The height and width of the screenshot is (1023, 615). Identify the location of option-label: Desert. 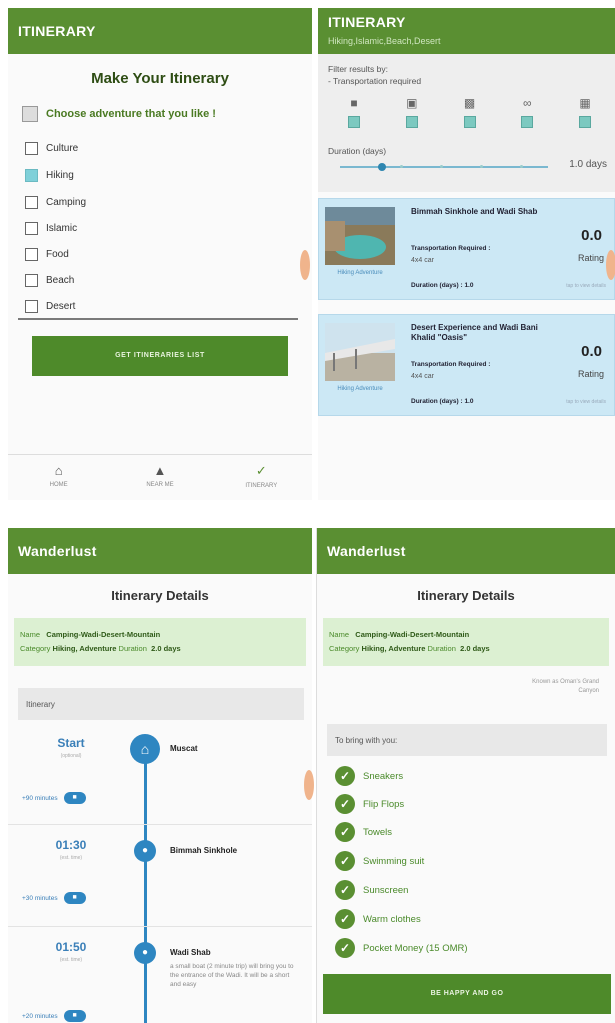
(61, 306).